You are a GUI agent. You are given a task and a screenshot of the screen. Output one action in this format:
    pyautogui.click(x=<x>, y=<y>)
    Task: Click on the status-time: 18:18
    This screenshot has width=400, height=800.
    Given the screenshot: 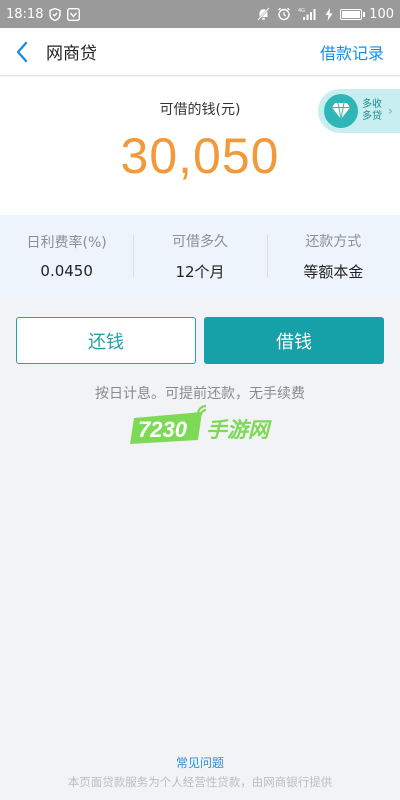 What is the action you would take?
    pyautogui.click(x=25, y=14)
    